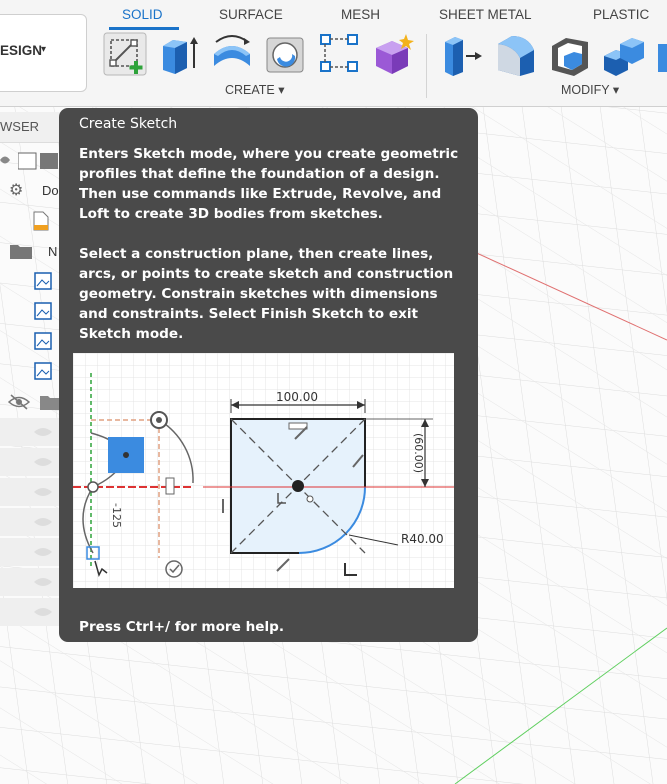  I want to click on browser-row-origin, so click(32, 403).